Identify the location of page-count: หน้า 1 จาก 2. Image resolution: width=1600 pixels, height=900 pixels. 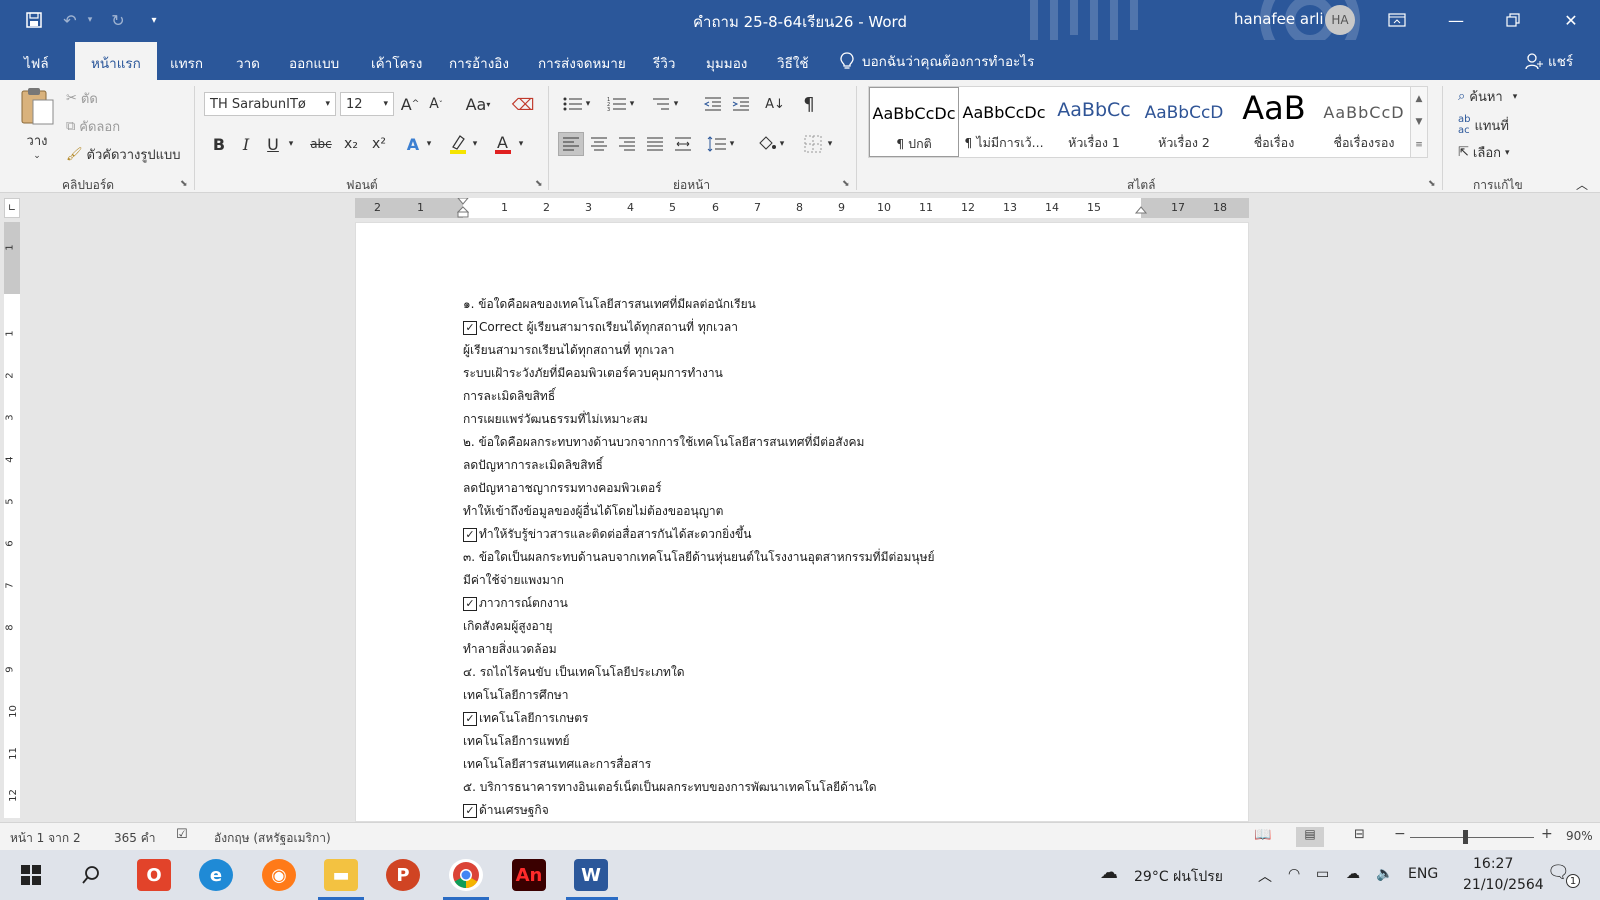
(45, 838).